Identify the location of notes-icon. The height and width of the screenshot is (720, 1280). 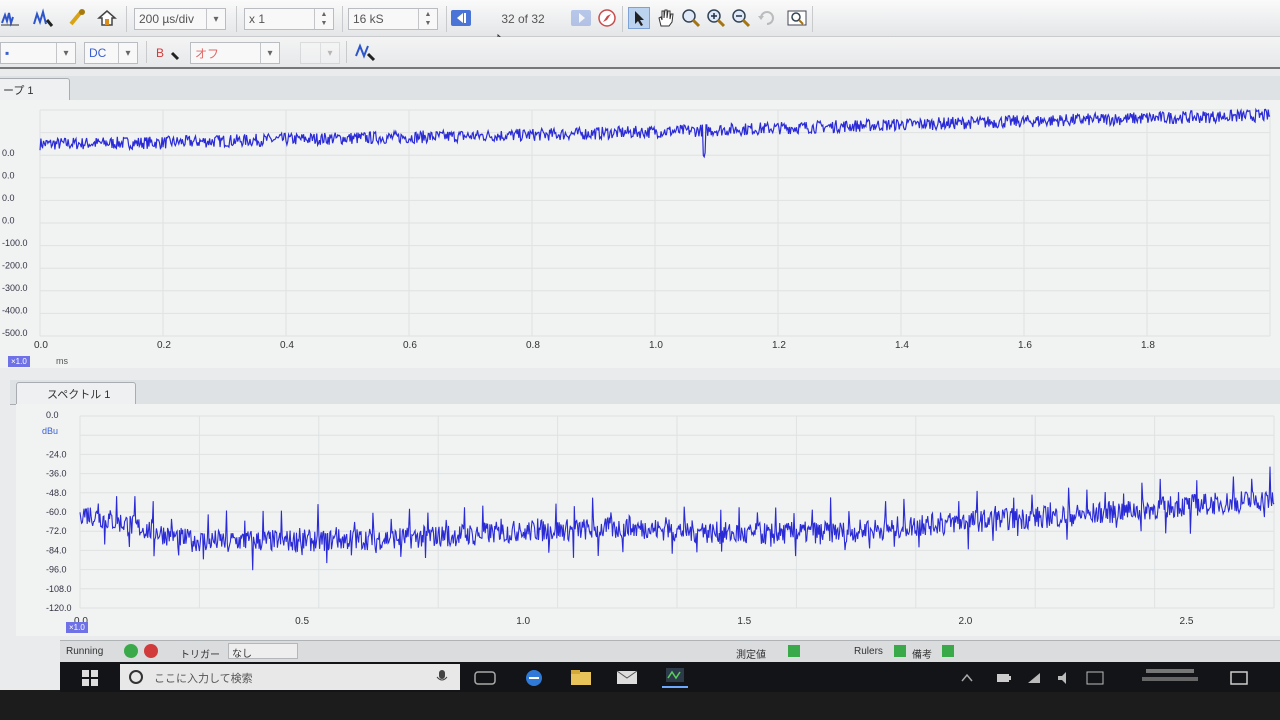
(948, 651).